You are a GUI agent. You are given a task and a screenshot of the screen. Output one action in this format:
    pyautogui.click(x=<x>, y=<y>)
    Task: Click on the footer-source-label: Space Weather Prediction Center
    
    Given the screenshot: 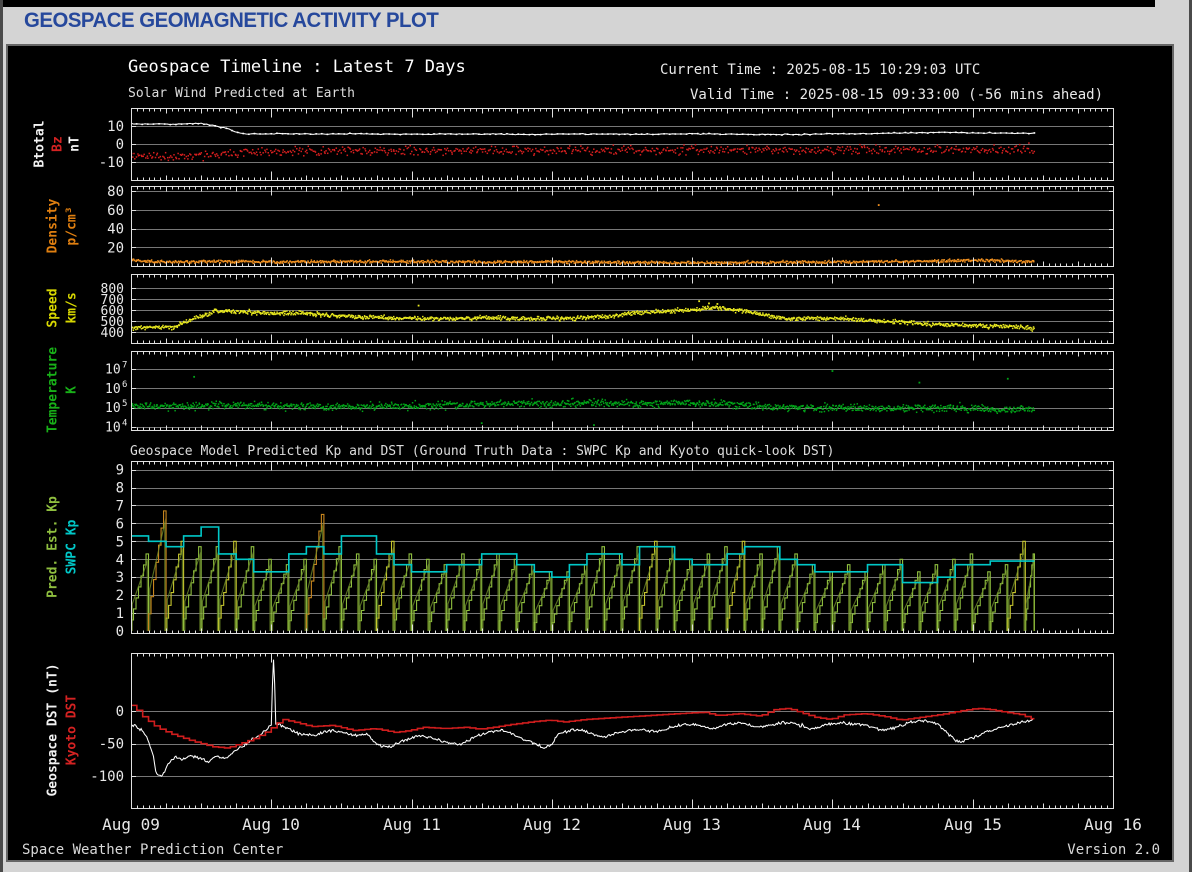 What is the action you would take?
    pyautogui.click(x=153, y=850)
    